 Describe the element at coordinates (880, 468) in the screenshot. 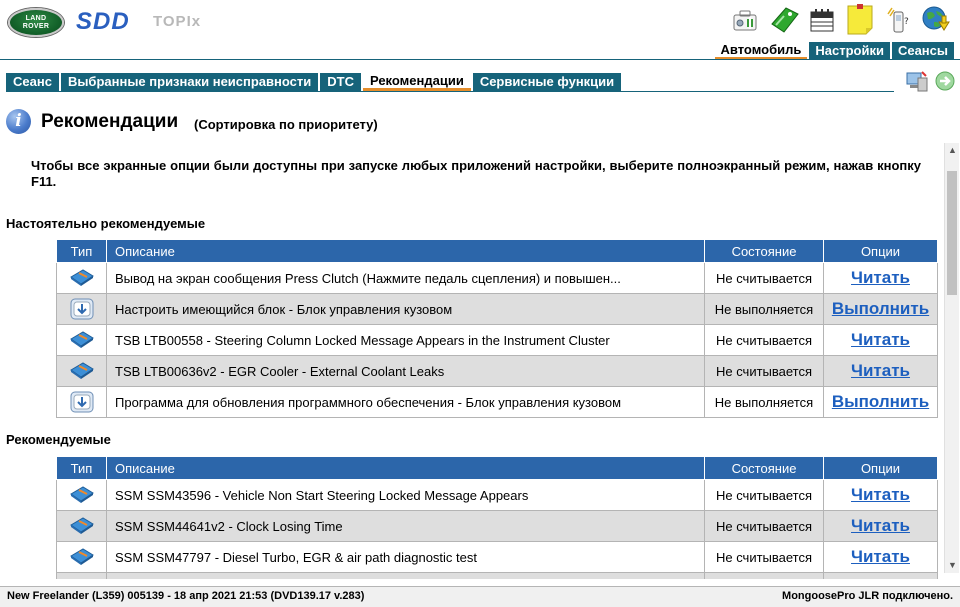

I see `col-options: Опции` at that location.